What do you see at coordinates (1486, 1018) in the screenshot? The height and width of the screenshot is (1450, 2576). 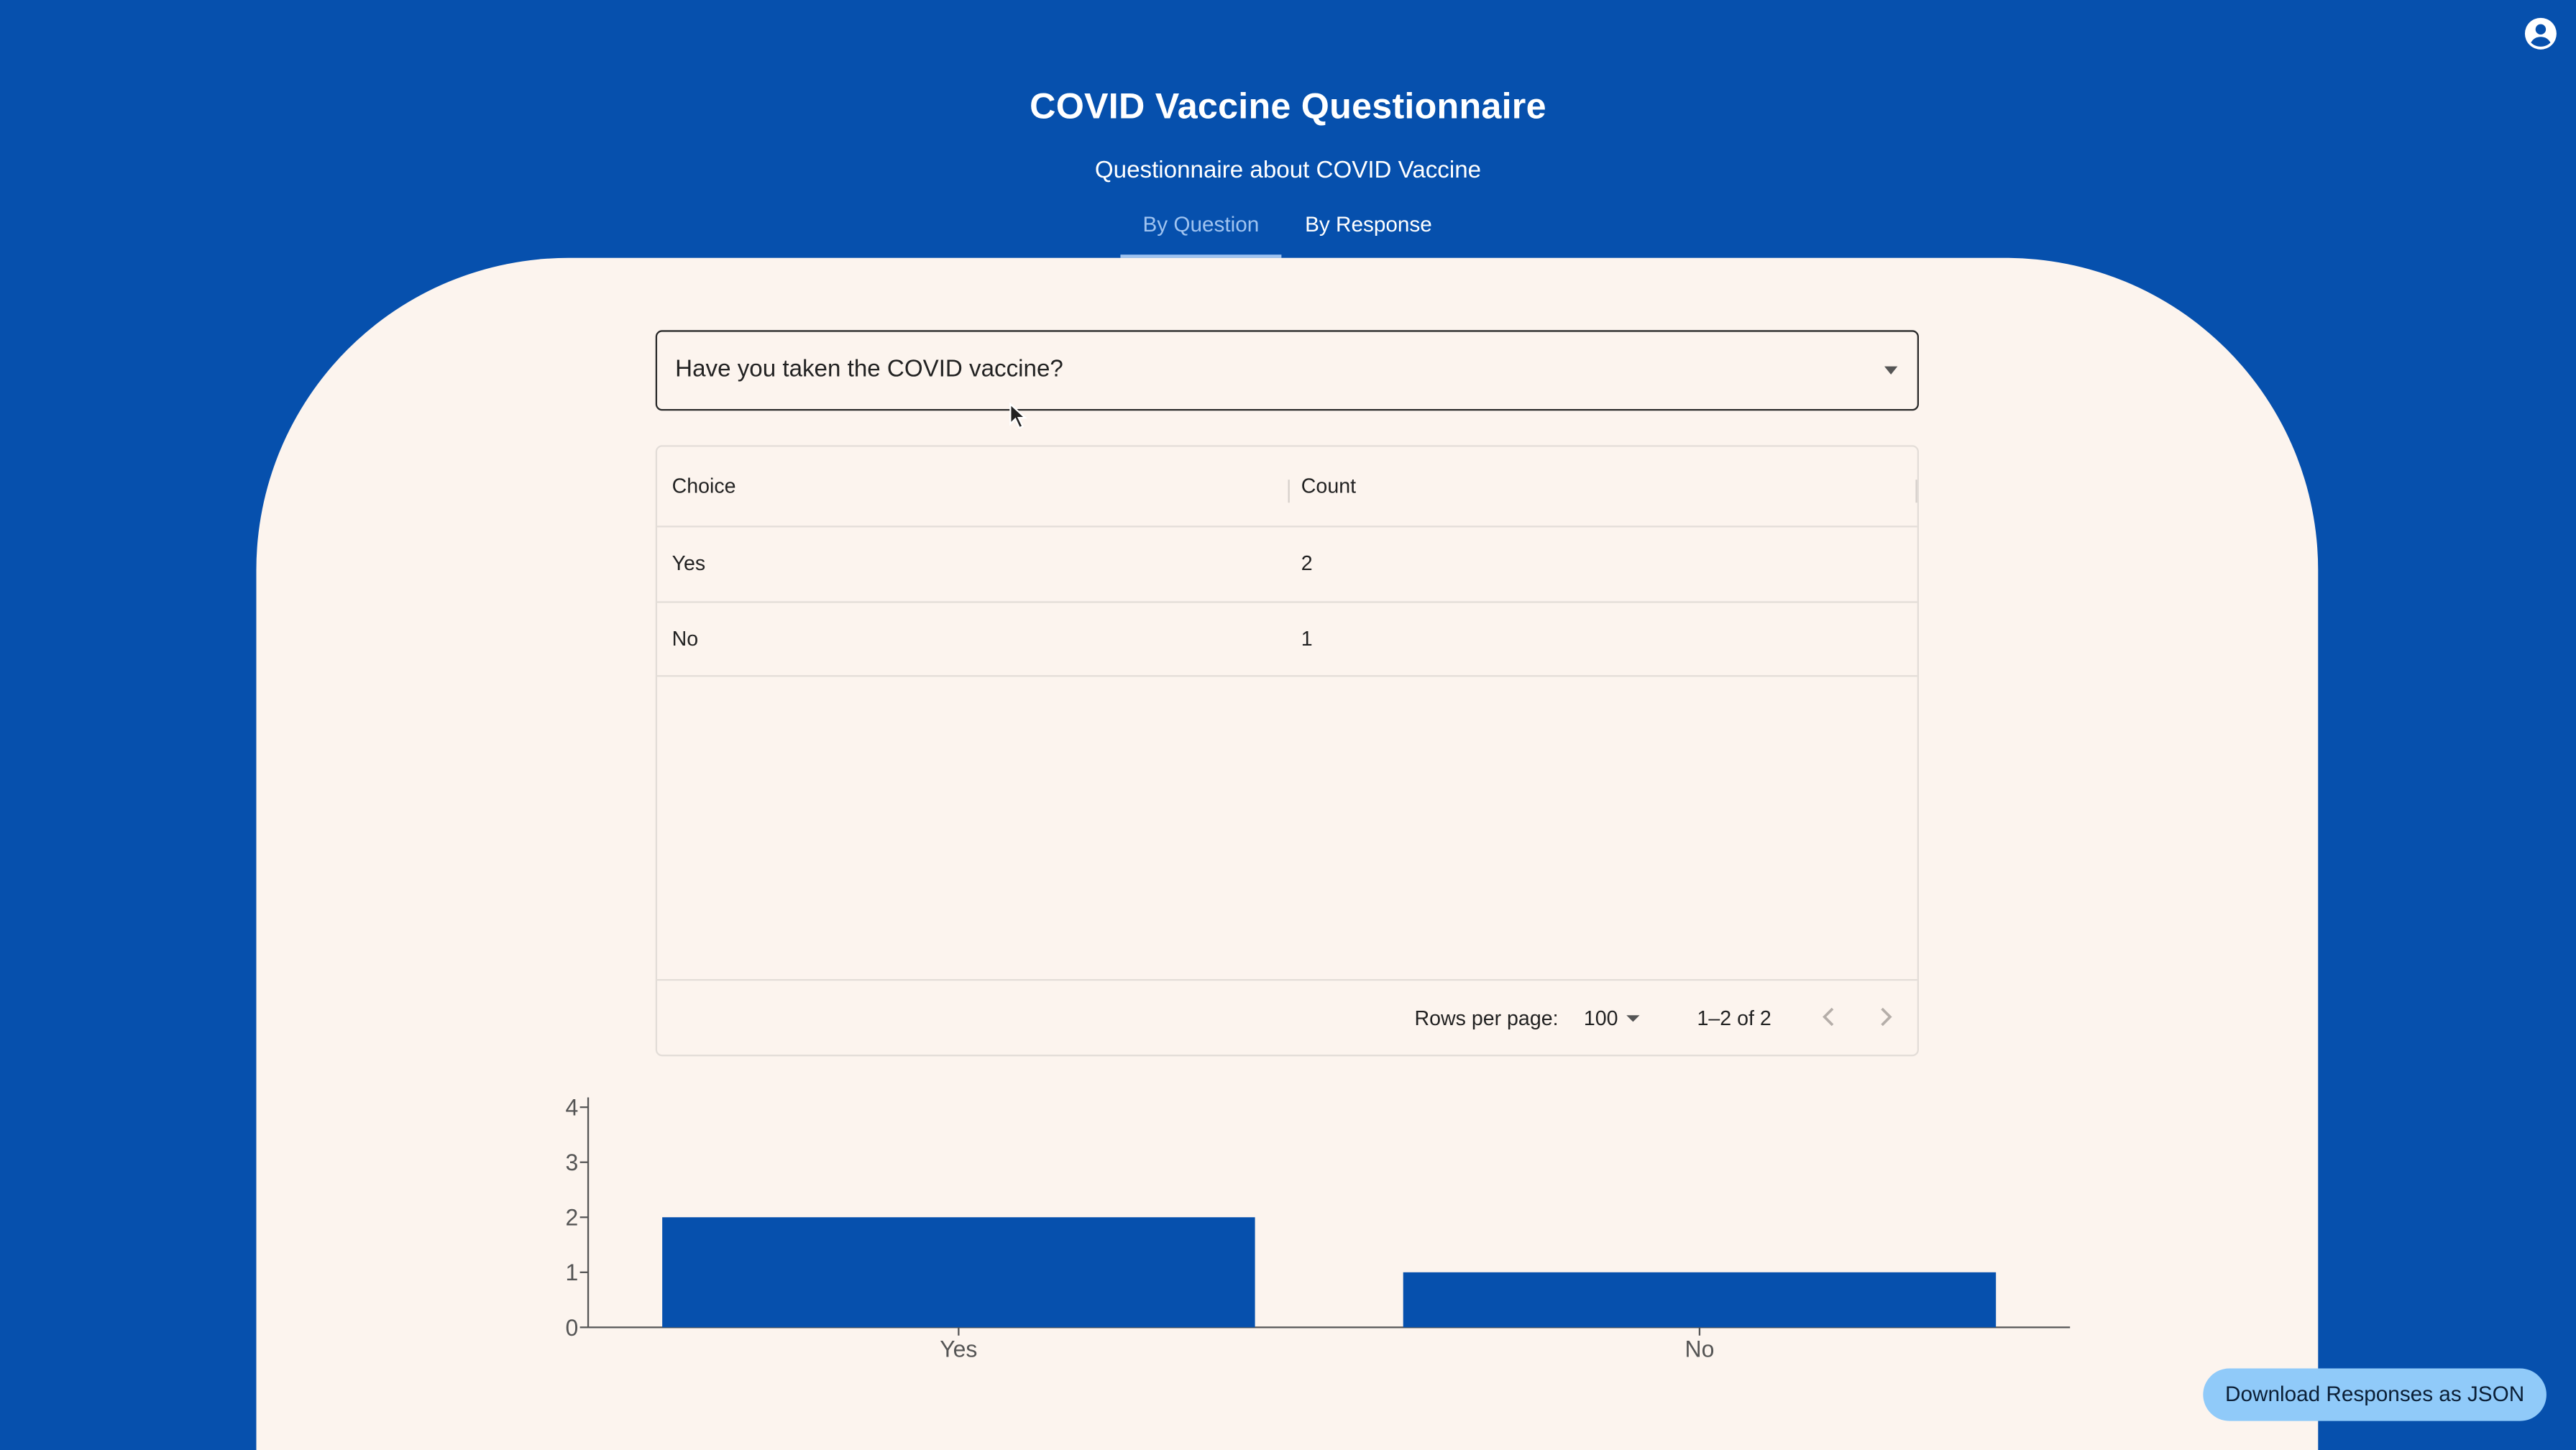 I see `rows-per-page-label: Rows per page:` at bounding box center [1486, 1018].